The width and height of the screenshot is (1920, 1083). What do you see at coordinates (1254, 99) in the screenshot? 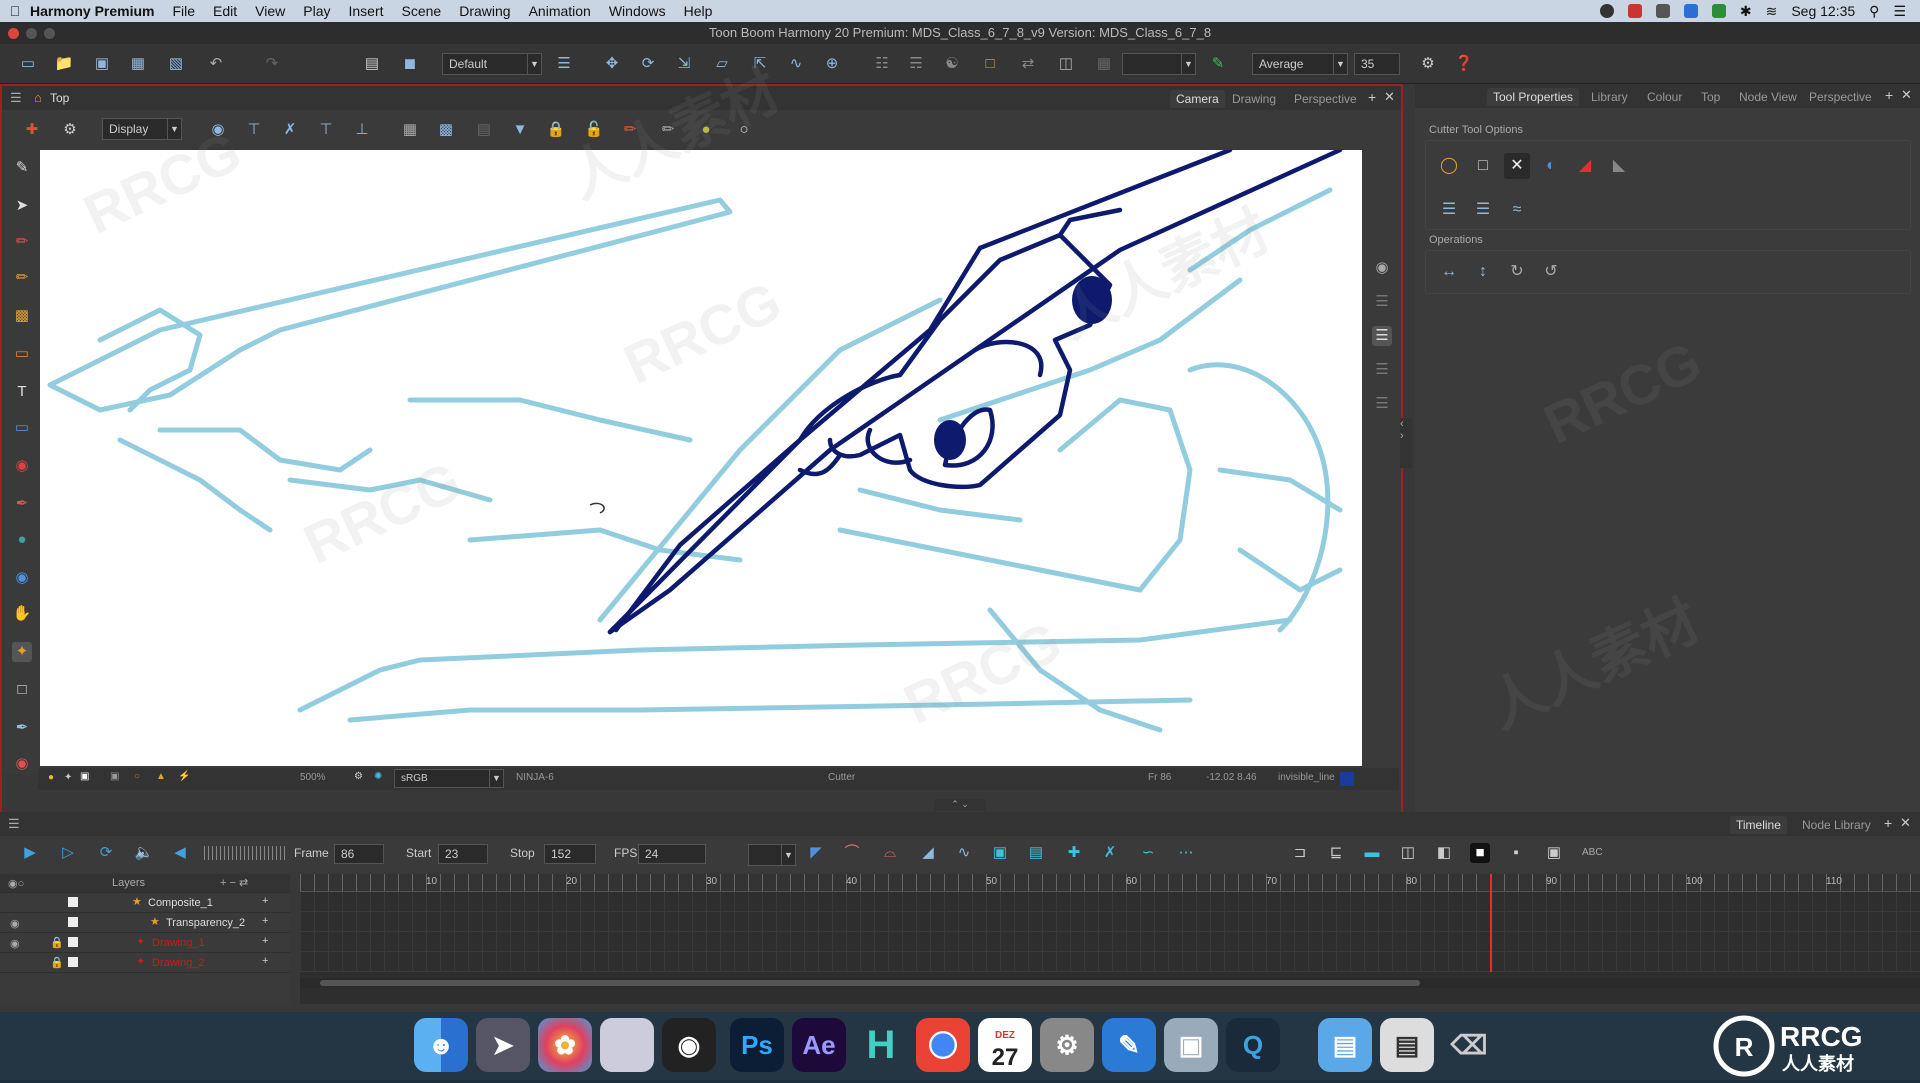
I see `tab-drawing: Drawing` at bounding box center [1254, 99].